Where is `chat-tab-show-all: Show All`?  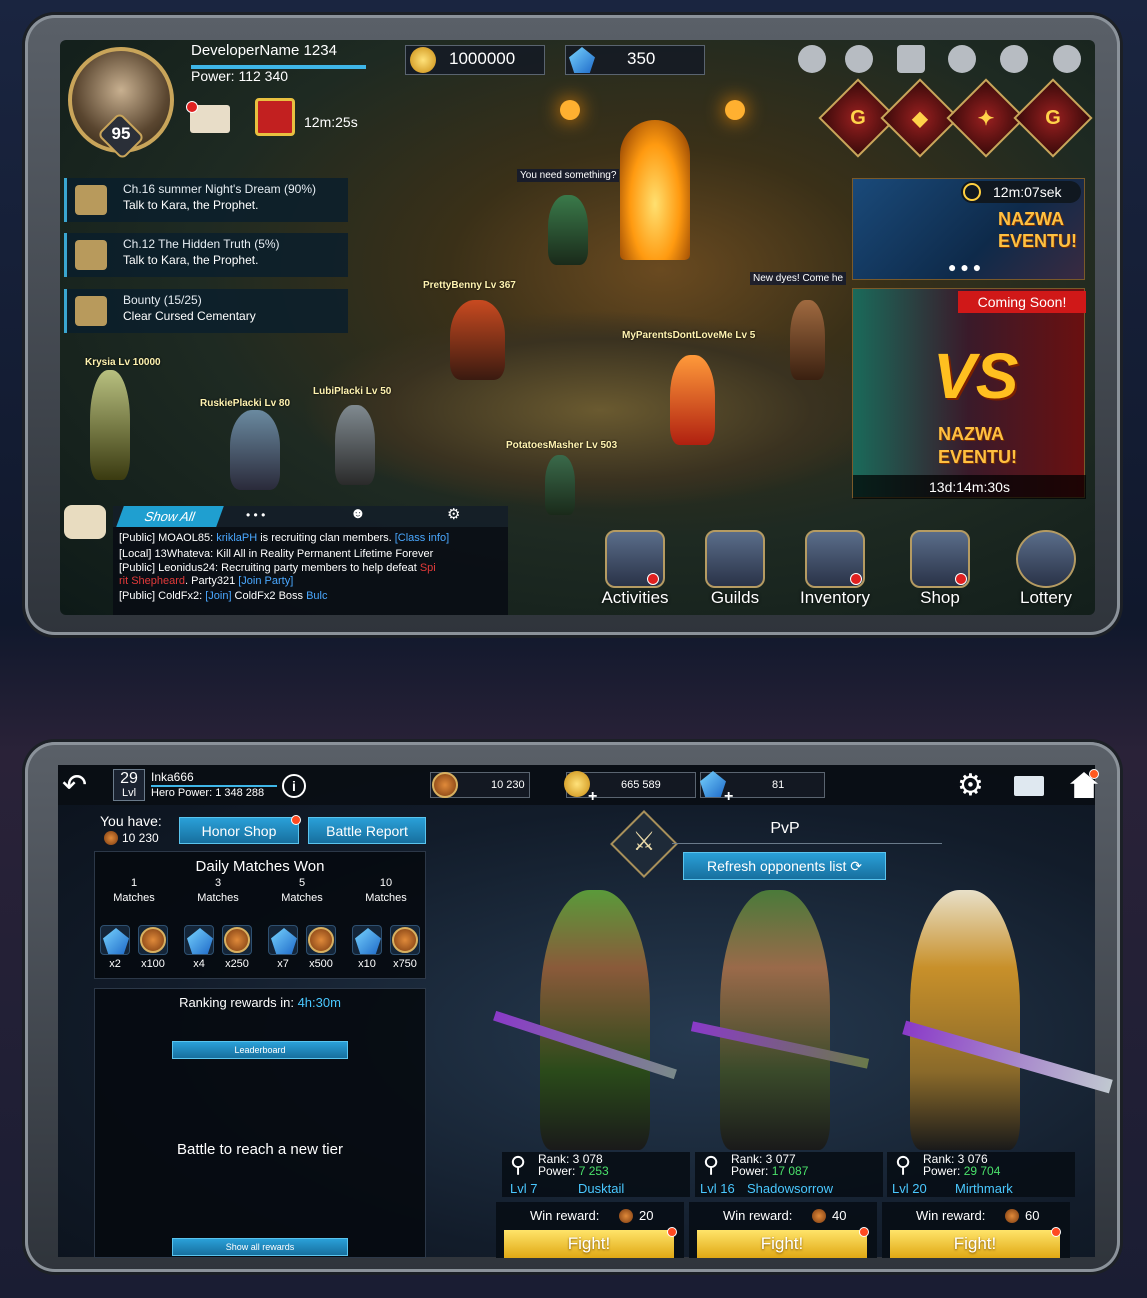
chat-tab-show-all: Show All is located at coordinates (170, 516).